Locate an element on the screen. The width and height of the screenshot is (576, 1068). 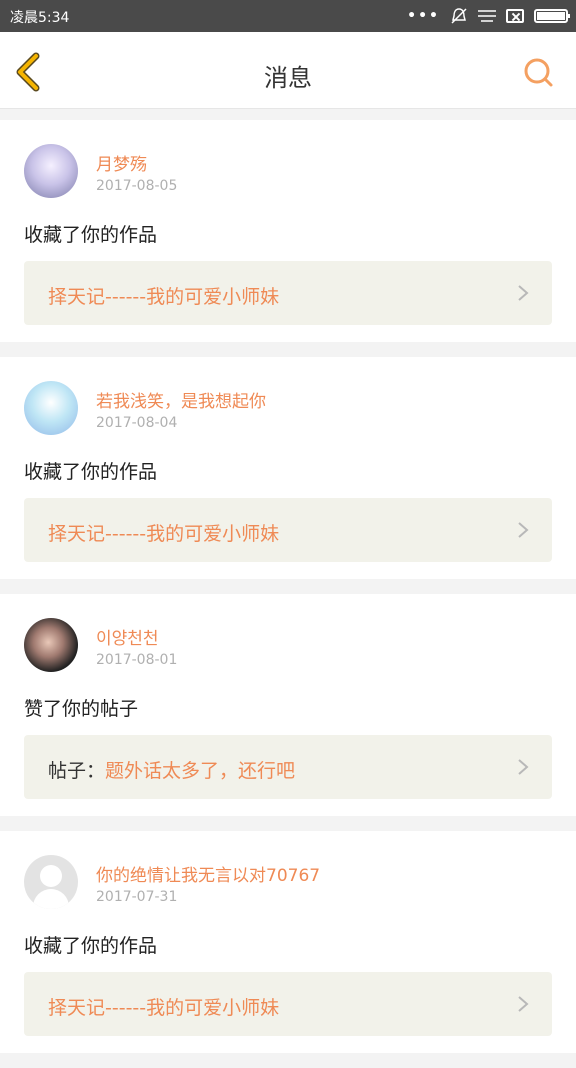
post-link: 帖子：题外话太多了，还行吧 is located at coordinates (288, 767).